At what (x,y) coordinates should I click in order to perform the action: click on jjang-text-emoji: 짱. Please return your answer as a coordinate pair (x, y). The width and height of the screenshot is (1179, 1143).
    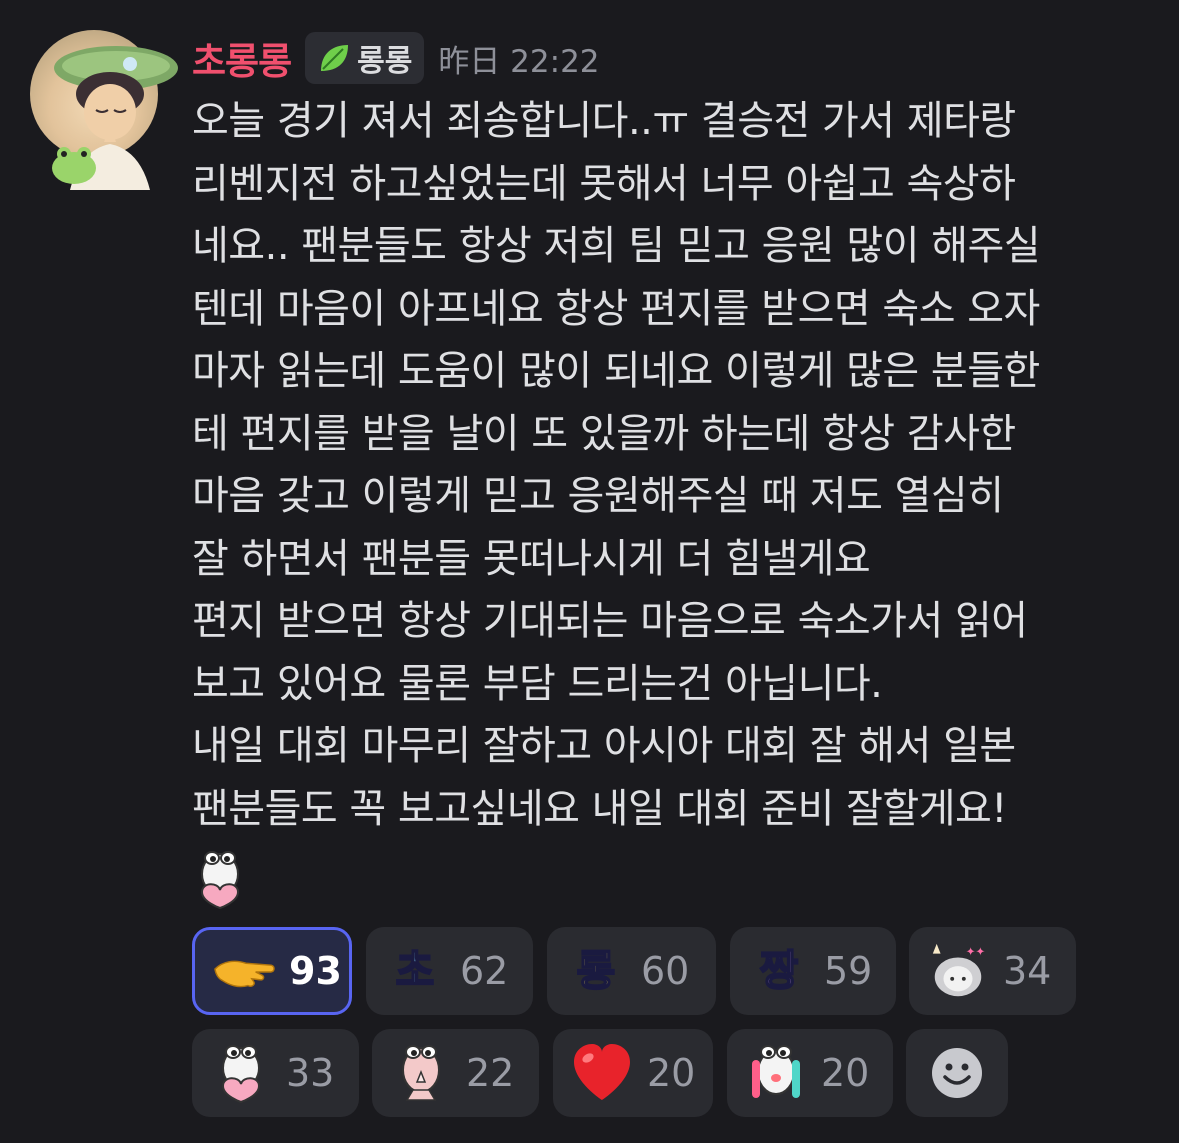
    Looking at the image, I should click on (779, 971).